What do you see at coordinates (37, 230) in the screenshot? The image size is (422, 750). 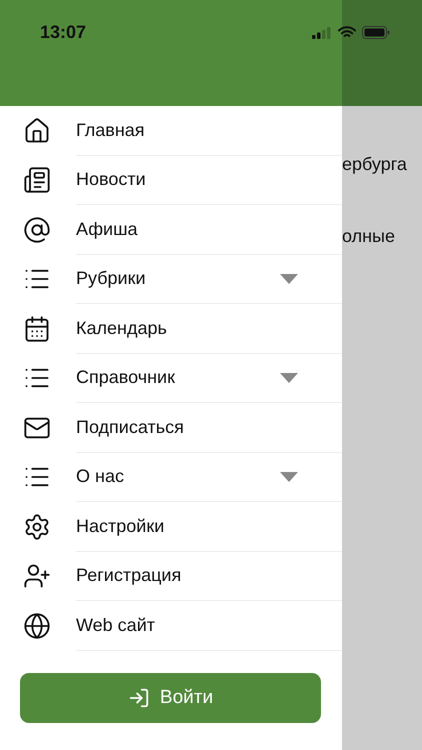 I see `at-sign-icon` at bounding box center [37, 230].